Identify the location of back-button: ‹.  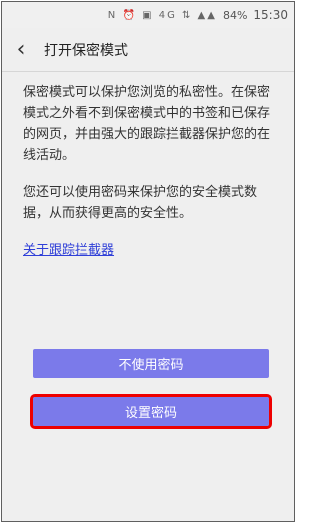
(21, 49).